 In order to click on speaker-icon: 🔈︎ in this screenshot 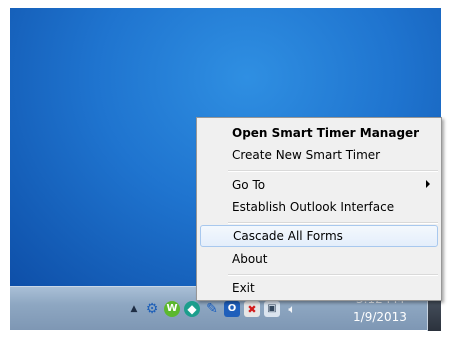, I will do `click(292, 309)`.